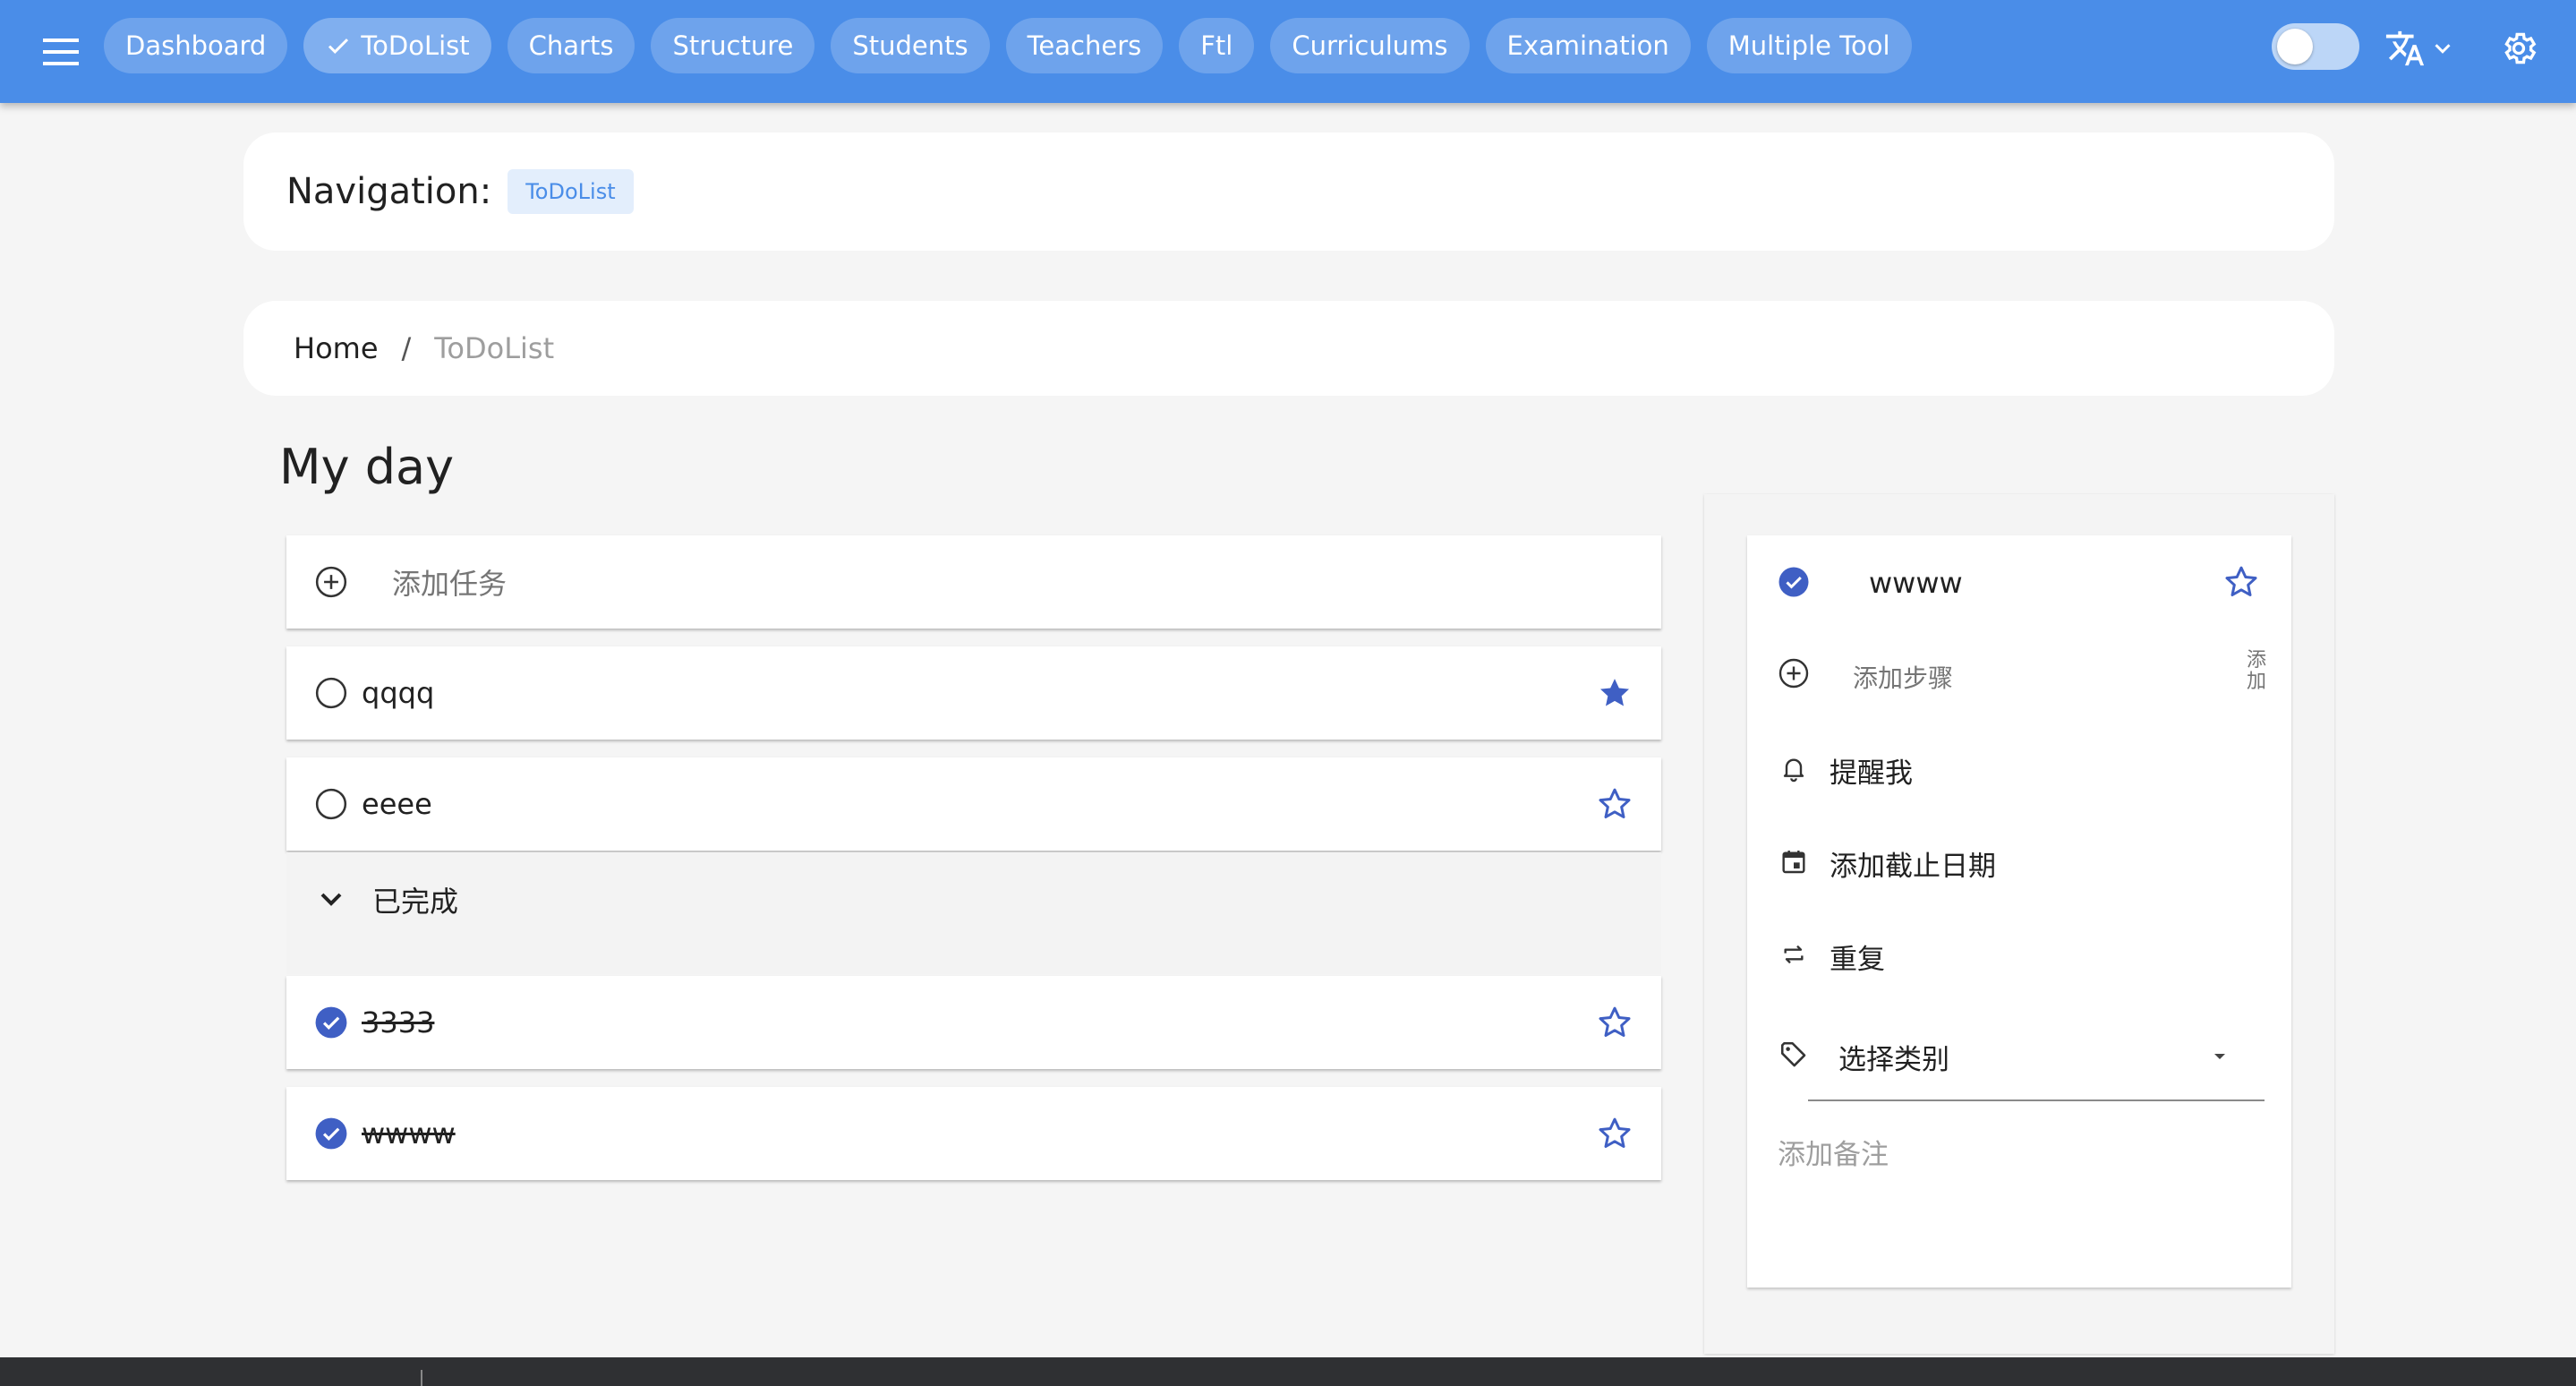 The width and height of the screenshot is (2576, 1386). I want to click on navigation-card: Navigation: ToDoList, so click(1288, 192).